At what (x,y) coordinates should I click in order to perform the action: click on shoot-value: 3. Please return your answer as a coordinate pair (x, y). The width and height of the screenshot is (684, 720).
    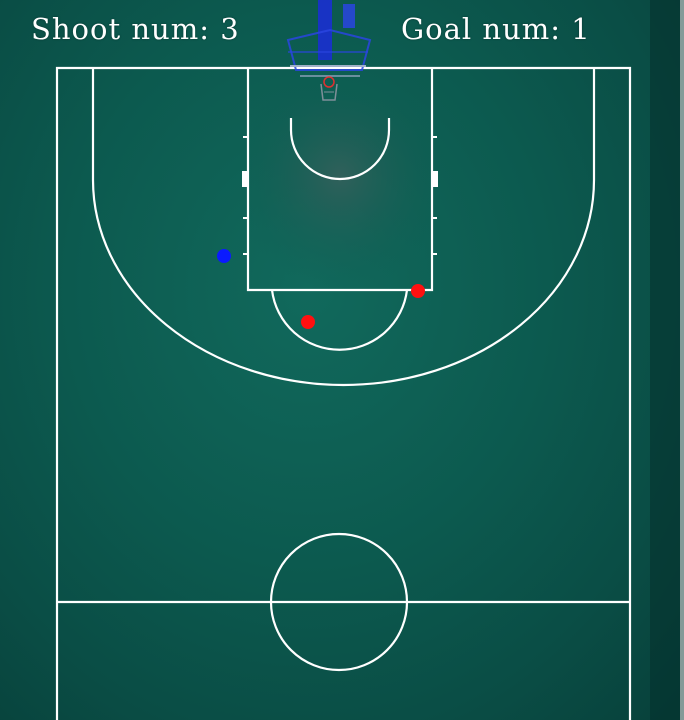
    Looking at the image, I should click on (230, 29).